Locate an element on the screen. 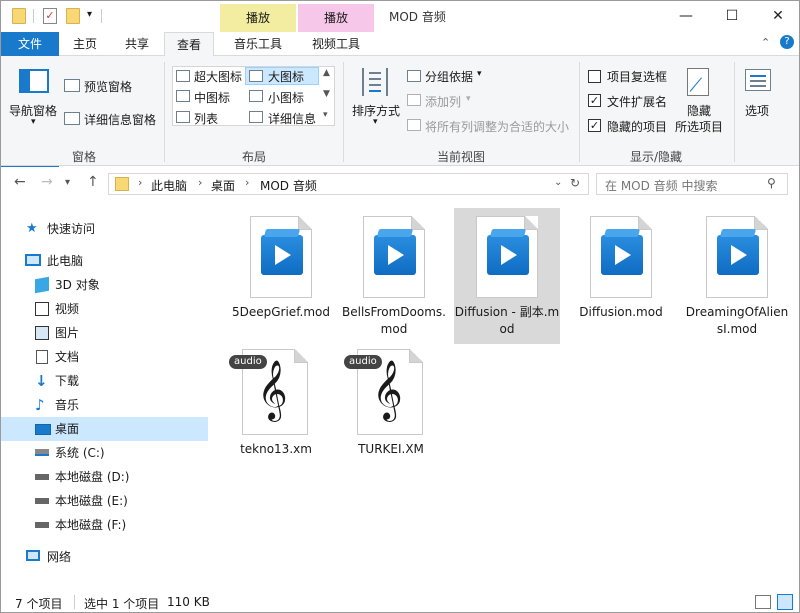 Image resolution: width=800 pixels, height=613 pixels. hide-selected-label-1: 隐藏 is located at coordinates (699, 110).